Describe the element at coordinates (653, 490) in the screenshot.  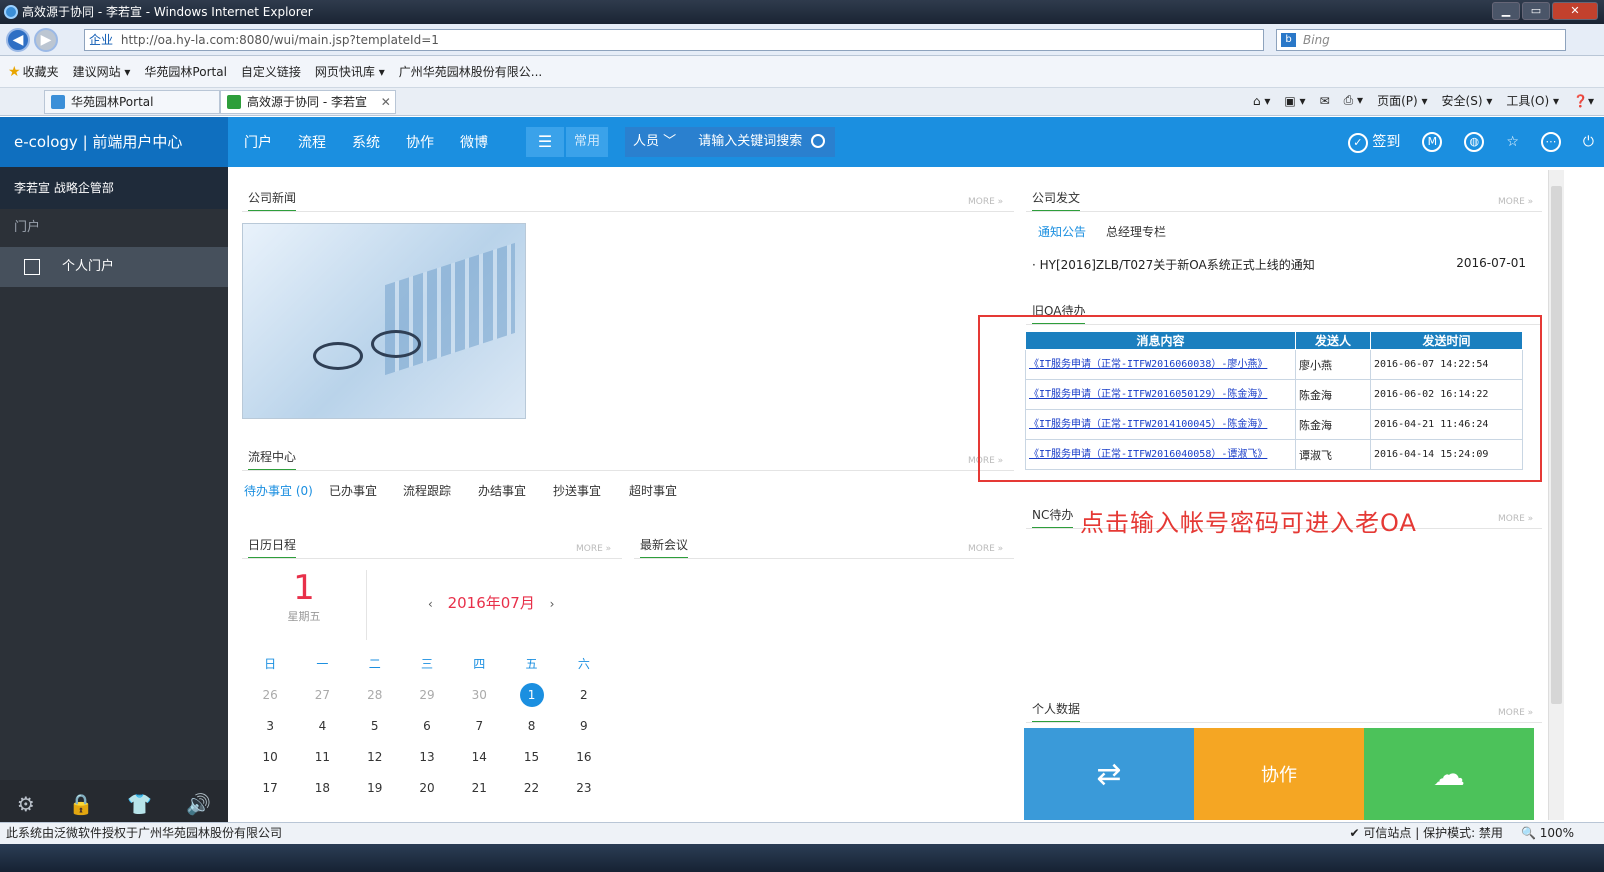
I see `tab-overdue: 超时事宜` at that location.